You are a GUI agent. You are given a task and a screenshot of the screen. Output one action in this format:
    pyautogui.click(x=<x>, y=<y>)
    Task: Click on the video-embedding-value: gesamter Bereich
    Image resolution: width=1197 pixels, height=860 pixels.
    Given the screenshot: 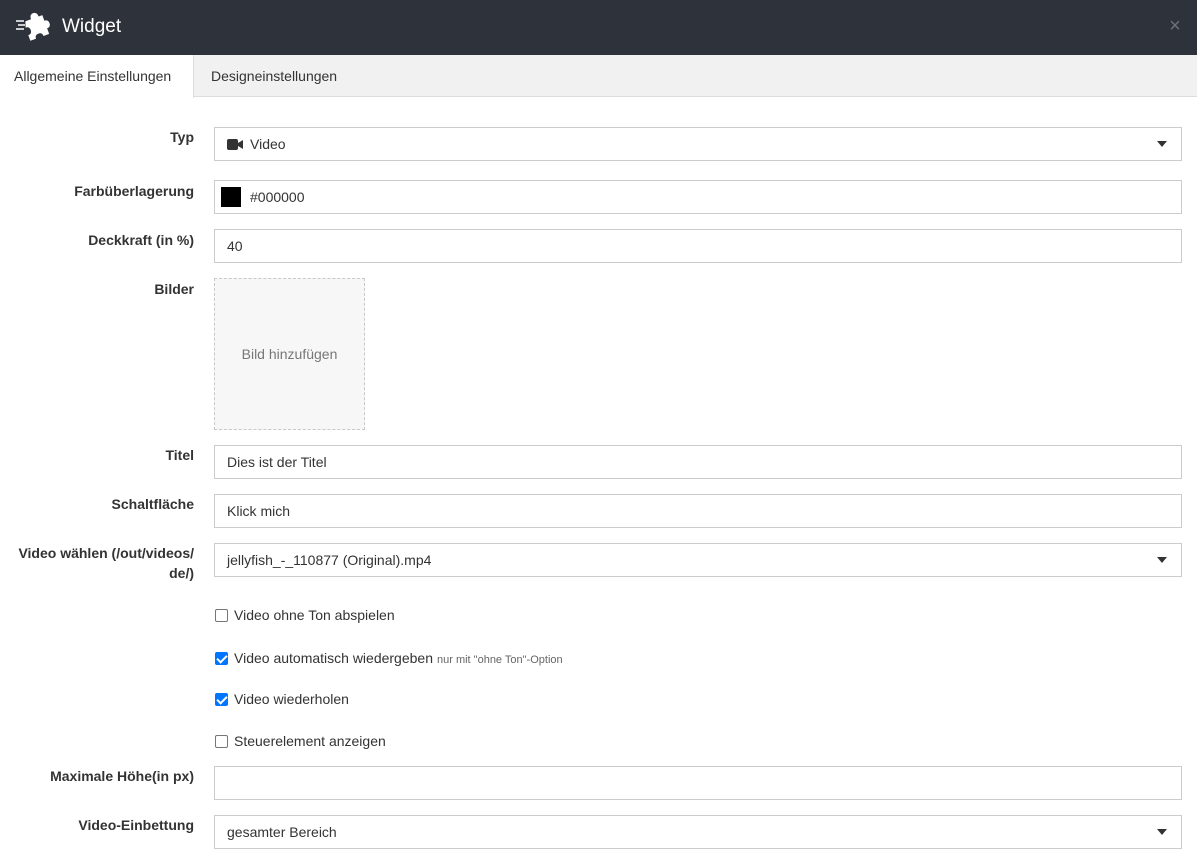 What is the action you would take?
    pyautogui.click(x=282, y=832)
    